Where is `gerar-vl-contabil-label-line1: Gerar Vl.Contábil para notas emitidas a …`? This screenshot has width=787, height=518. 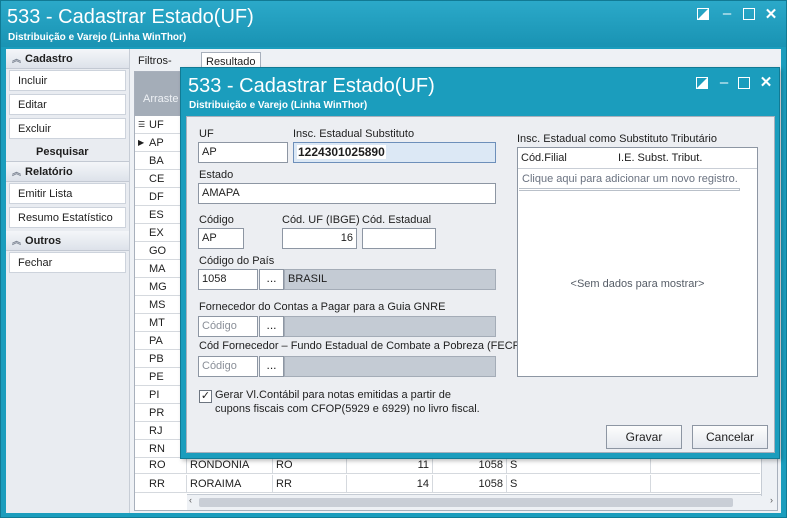 gerar-vl-contabil-label-line1: Gerar Vl.Contábil para notas emitidas a … is located at coordinates (333, 395).